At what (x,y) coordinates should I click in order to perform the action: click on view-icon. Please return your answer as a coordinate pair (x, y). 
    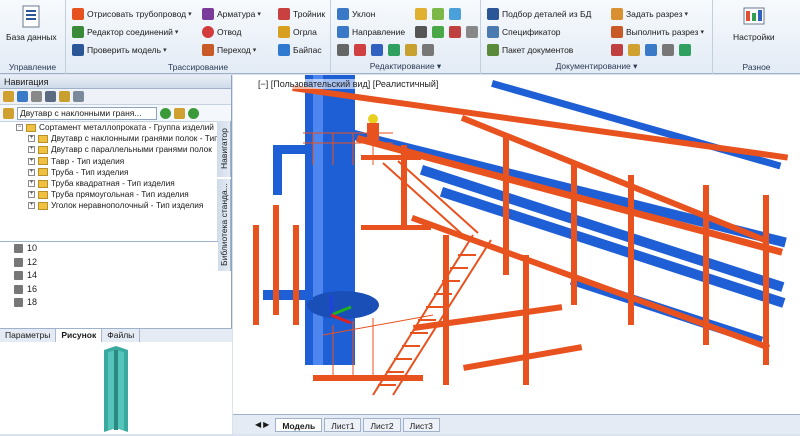
    Looking at the image, I should click on (50, 96).